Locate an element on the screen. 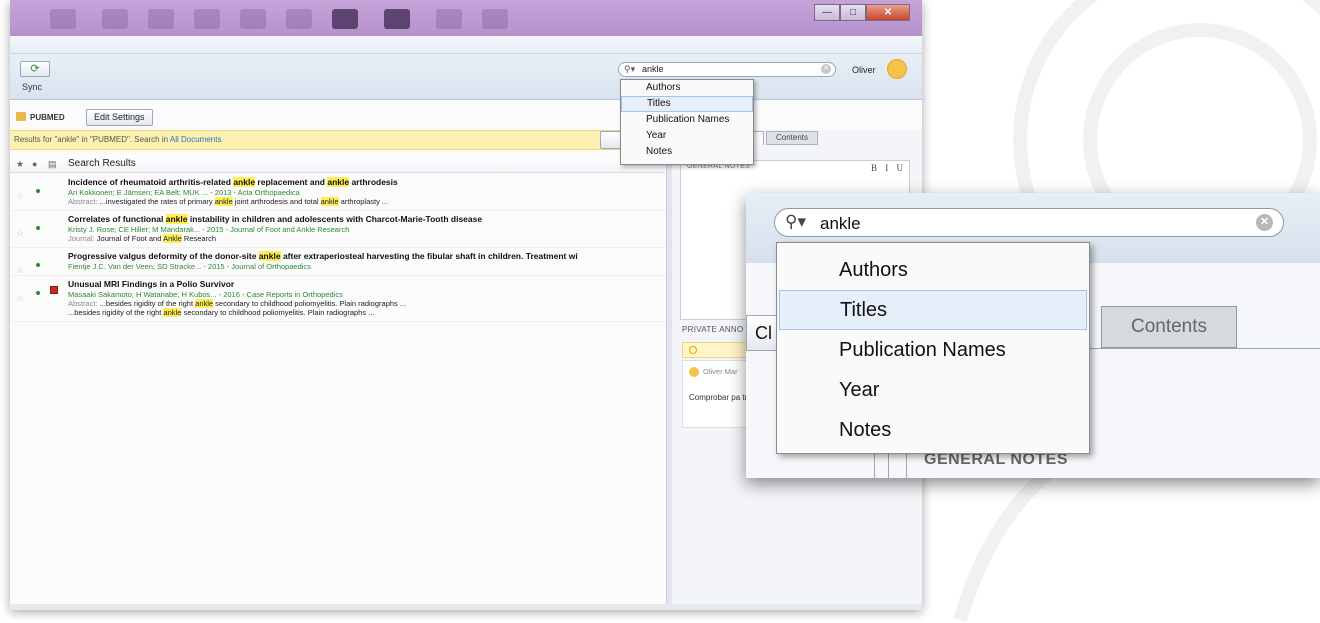 This screenshot has width=1320, height=623. window-controls: — □ ✕ is located at coordinates (862, 12).